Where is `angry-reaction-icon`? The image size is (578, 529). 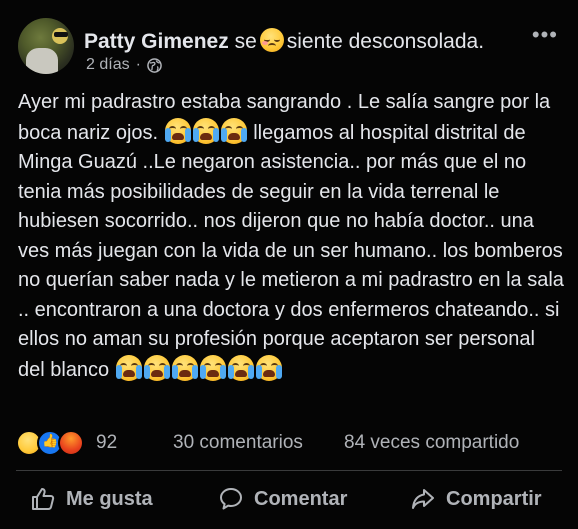
angry-reaction-icon is located at coordinates (71, 443).